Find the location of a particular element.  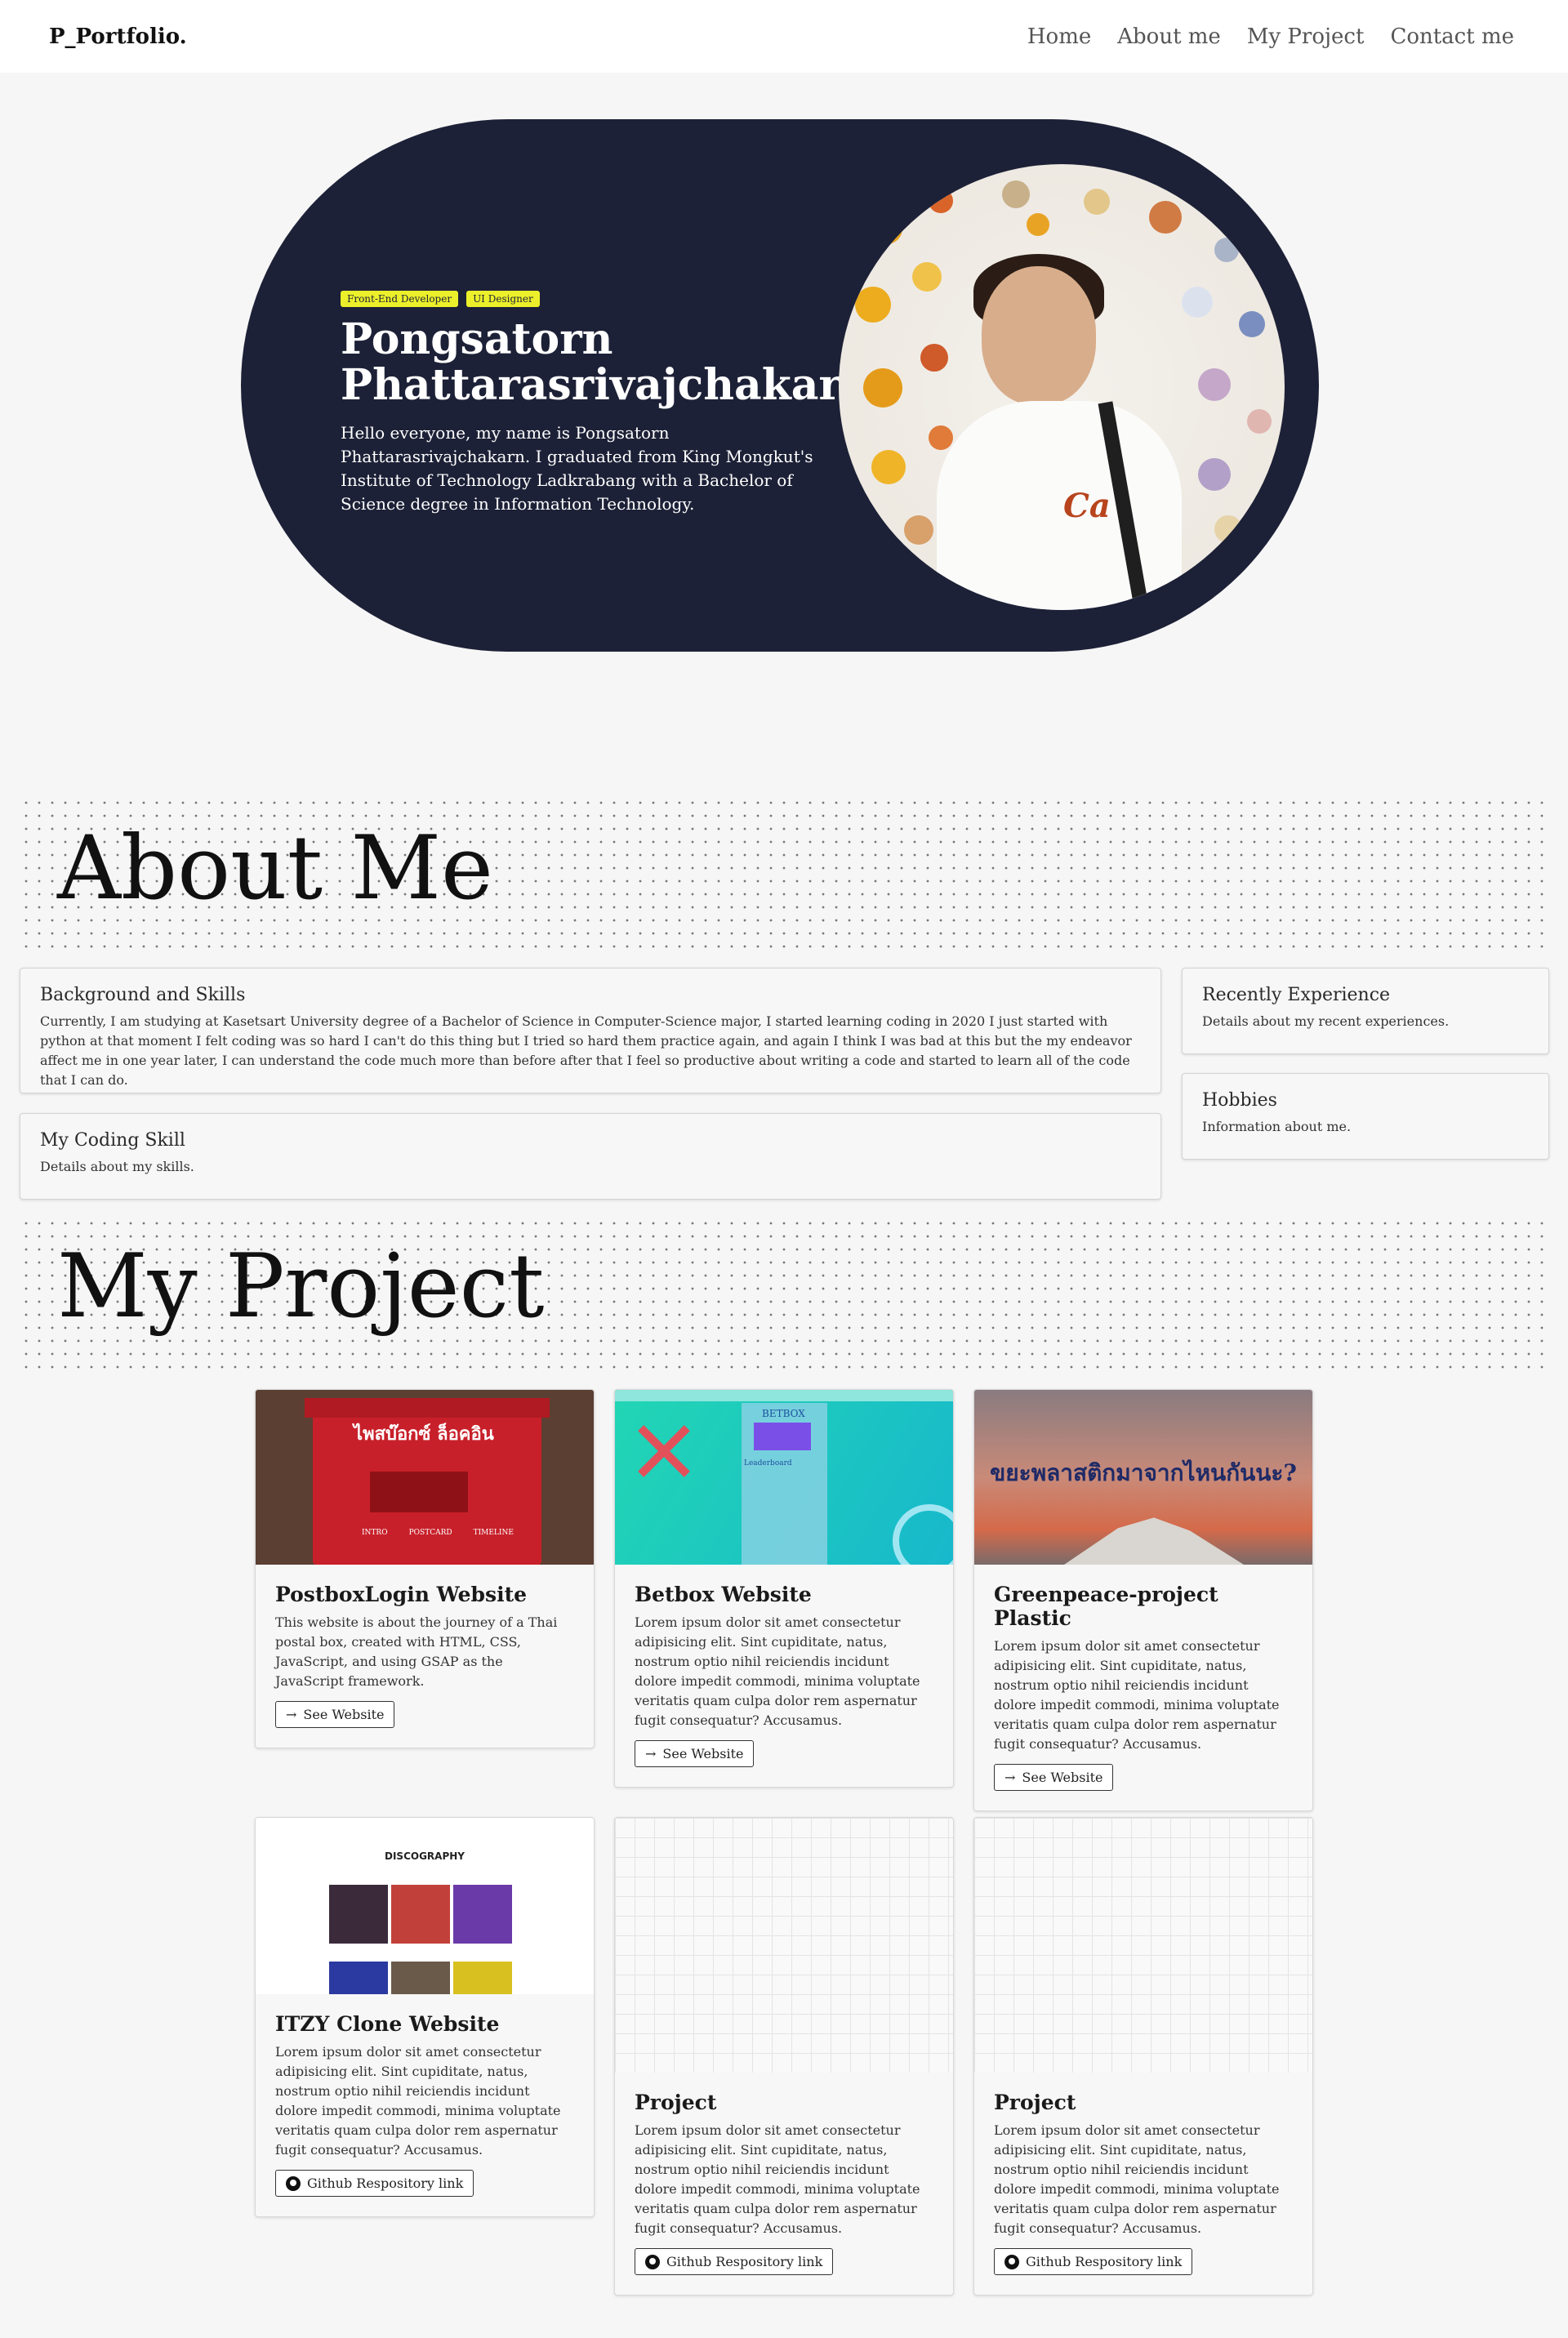

person-head is located at coordinates (1039, 335).